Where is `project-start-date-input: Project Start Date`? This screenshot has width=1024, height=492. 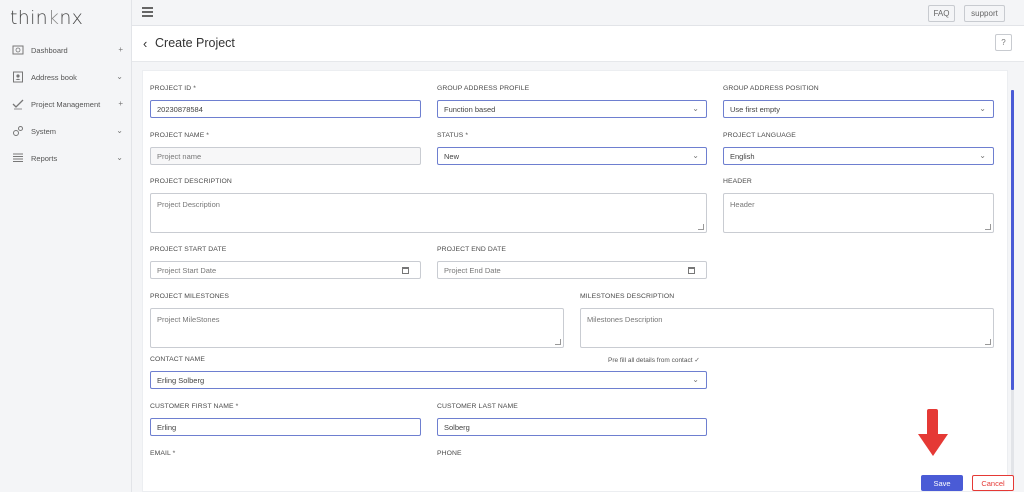 project-start-date-input: Project Start Date is located at coordinates (285, 270).